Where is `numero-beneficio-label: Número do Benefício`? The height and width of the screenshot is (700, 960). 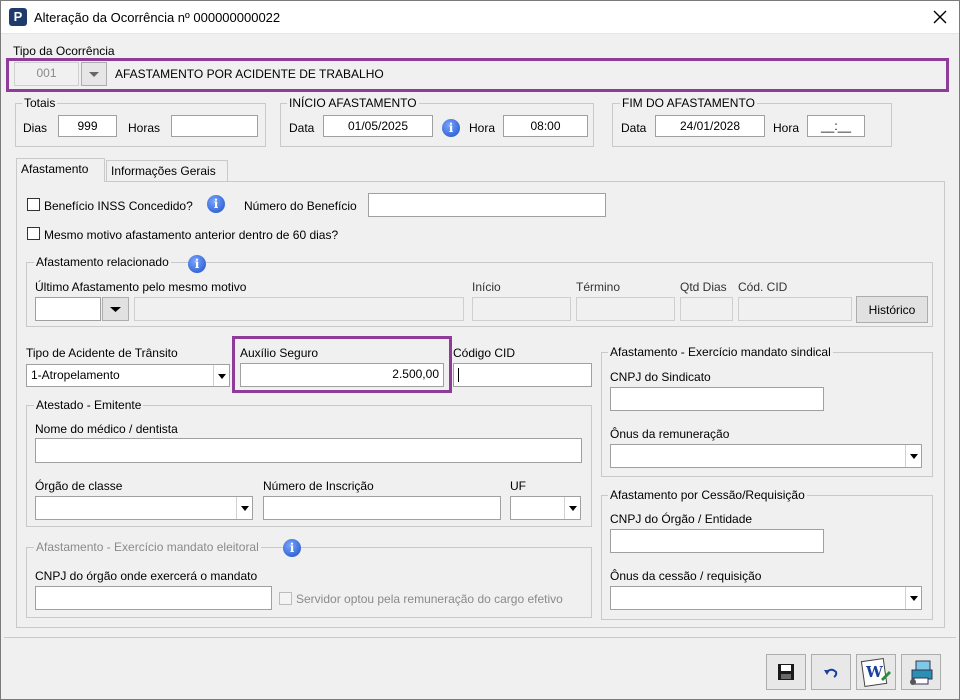 numero-beneficio-label: Número do Benefício is located at coordinates (300, 206).